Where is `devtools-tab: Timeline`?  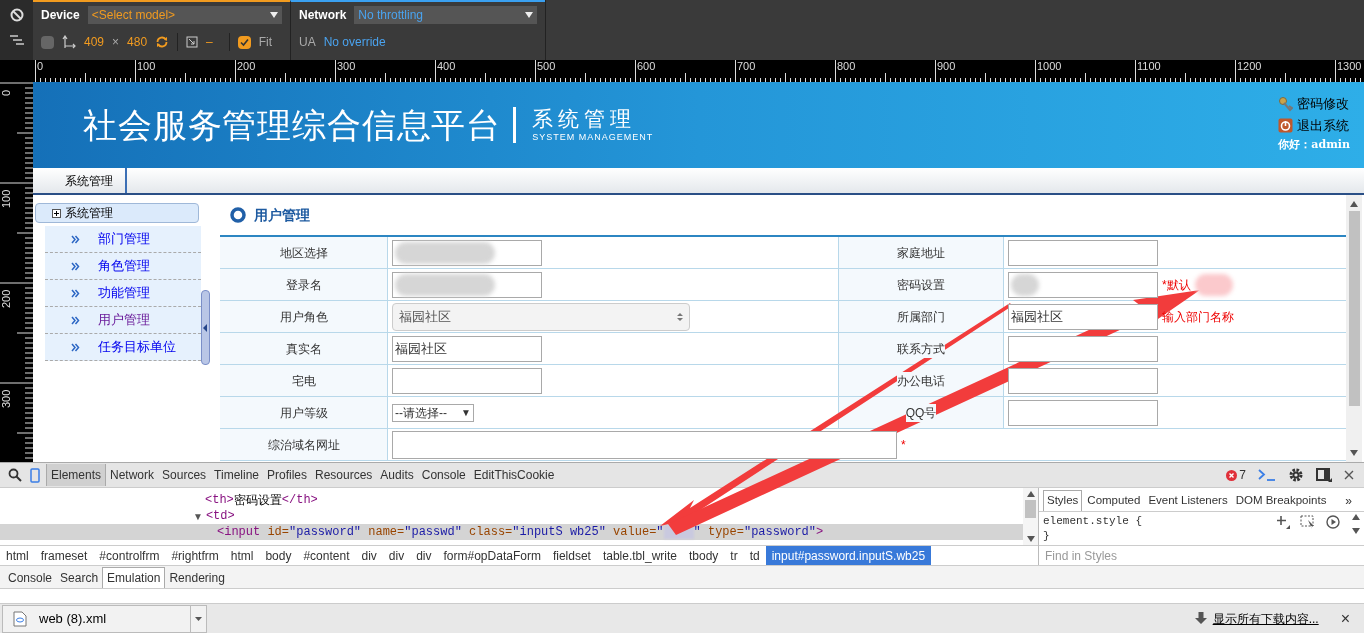 devtools-tab: Timeline is located at coordinates (236, 475).